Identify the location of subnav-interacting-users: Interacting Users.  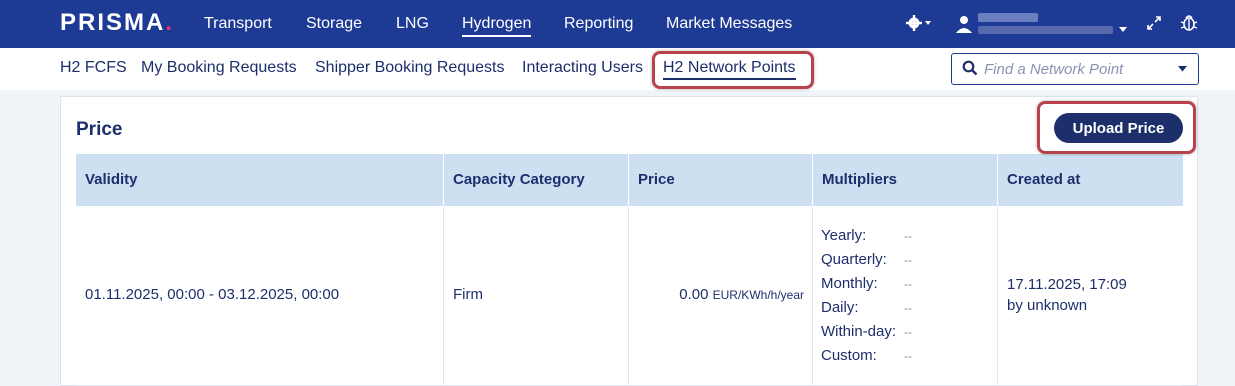
(582, 69).